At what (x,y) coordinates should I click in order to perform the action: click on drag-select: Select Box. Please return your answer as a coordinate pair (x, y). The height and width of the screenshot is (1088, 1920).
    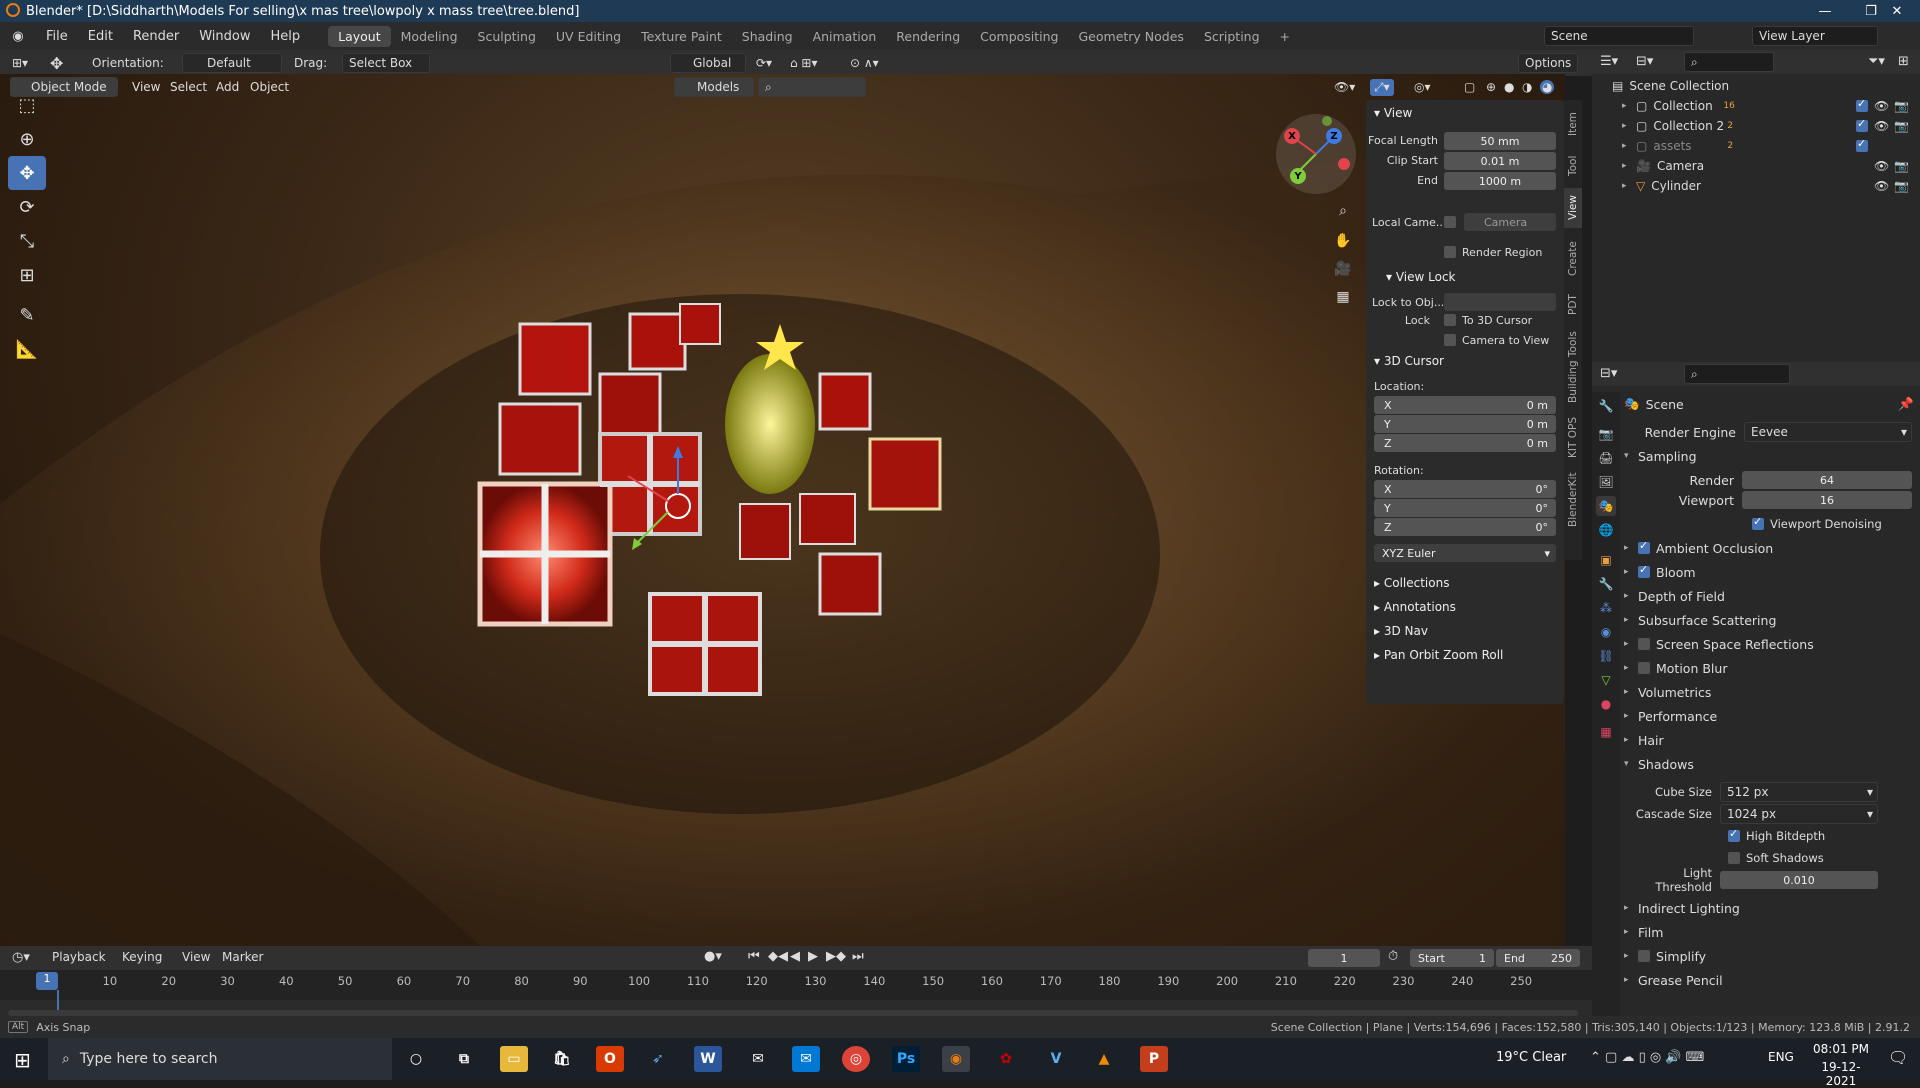
    Looking at the image, I should click on (386, 63).